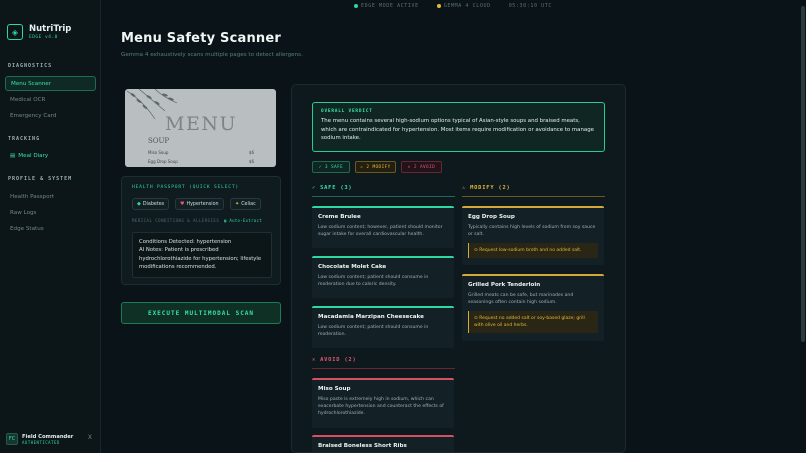 Image resolution: width=806 pixels, height=453 pixels. Describe the element at coordinates (185, 187) in the screenshot. I see `passport-title: HEALTH PASSPORT (QUICK SELECT)` at that location.